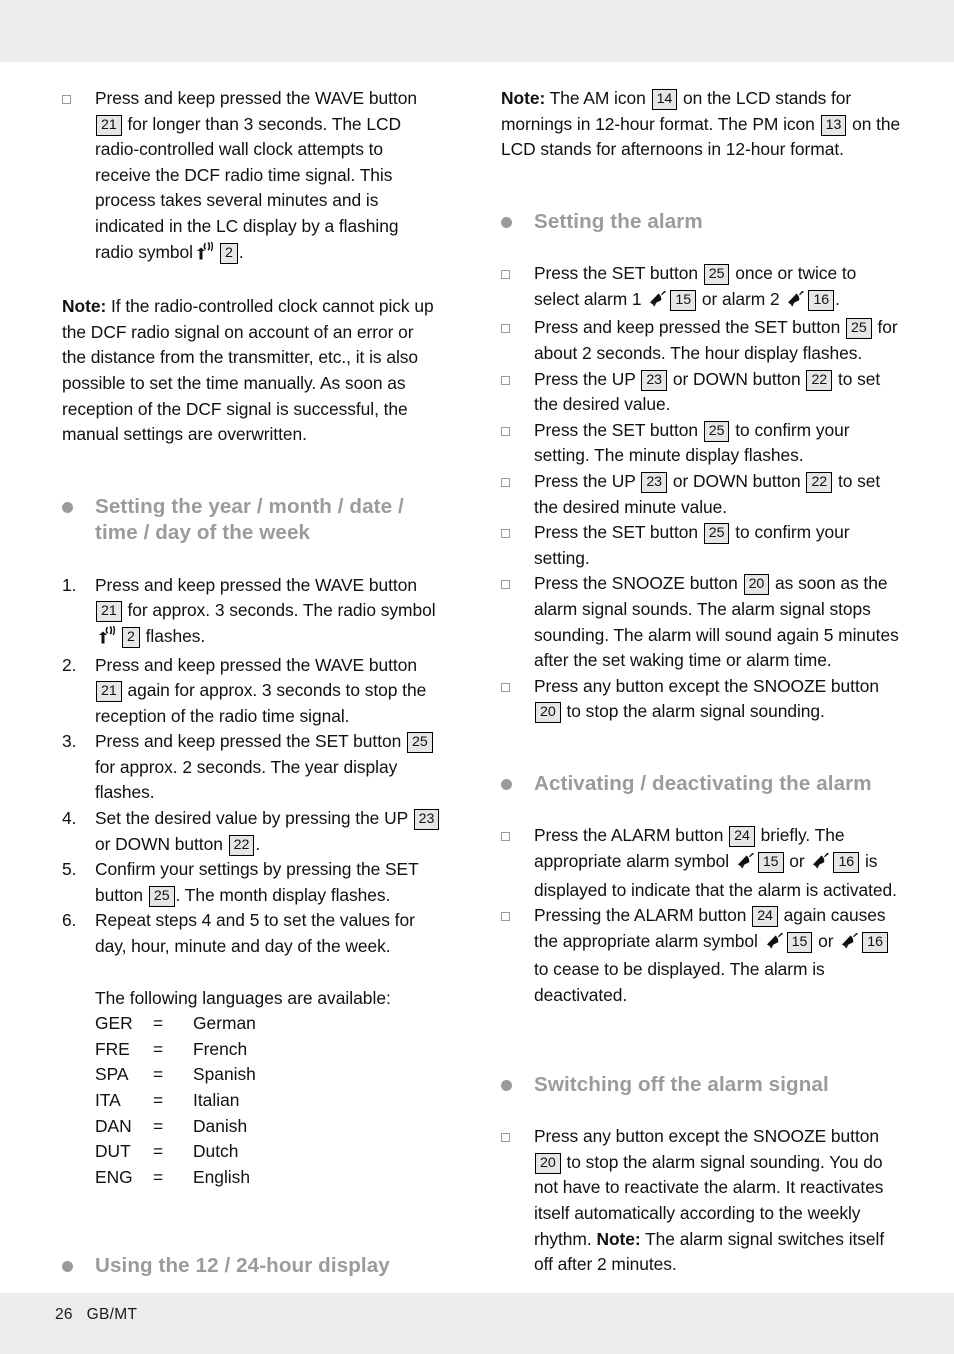 This screenshot has height=1354, width=954. I want to click on text-fragment: Press and keep pressed the SET button, so click(687, 327).